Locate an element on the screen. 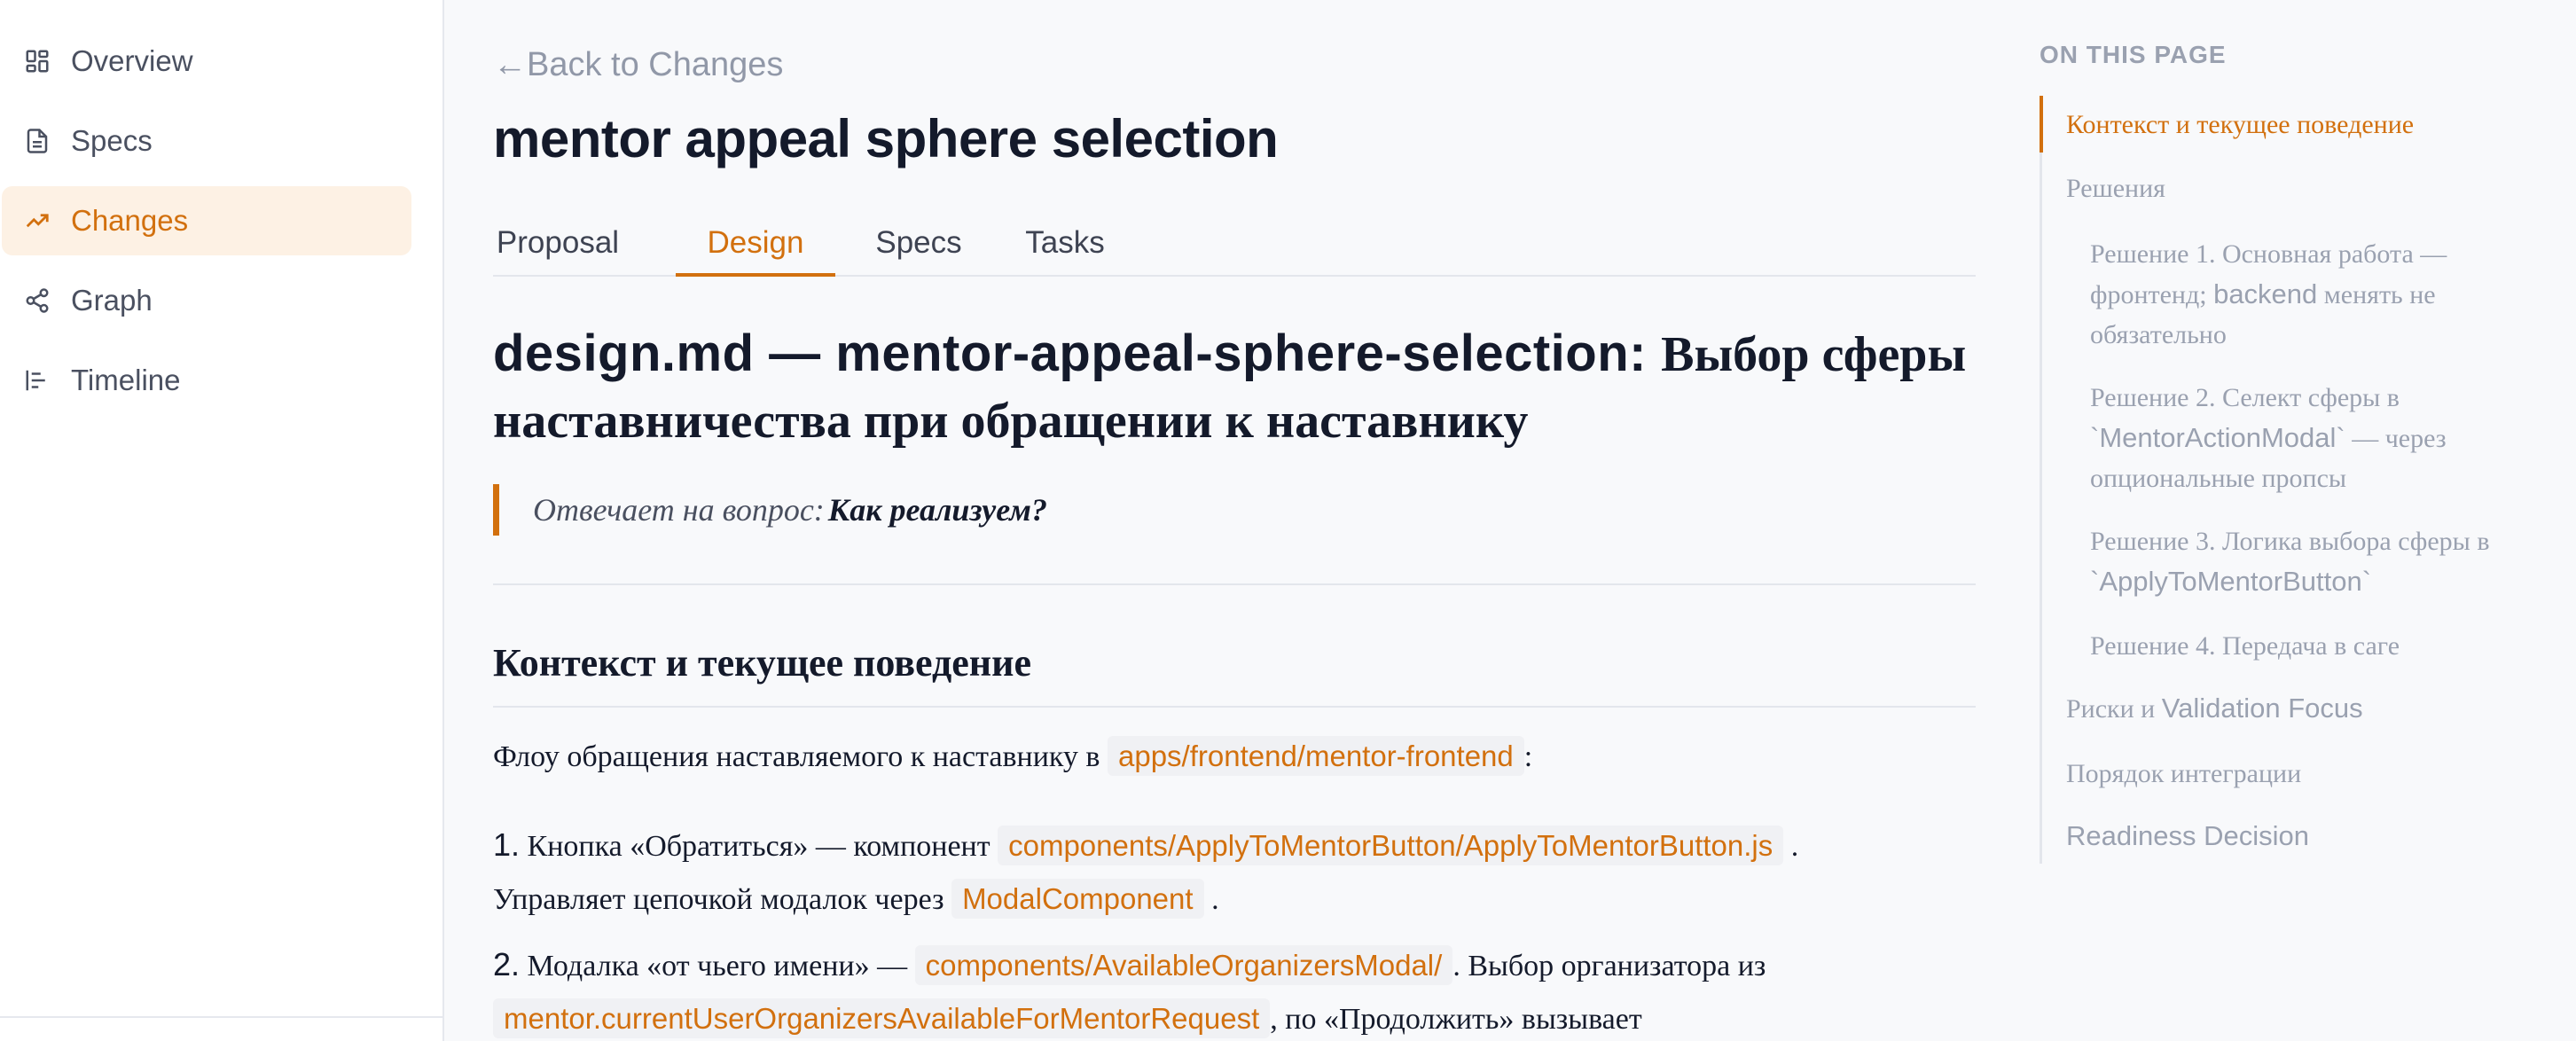 Image resolution: width=2576 pixels, height=1041 pixels. section-heading: Контекст и текущее поведение is located at coordinates (762, 663).